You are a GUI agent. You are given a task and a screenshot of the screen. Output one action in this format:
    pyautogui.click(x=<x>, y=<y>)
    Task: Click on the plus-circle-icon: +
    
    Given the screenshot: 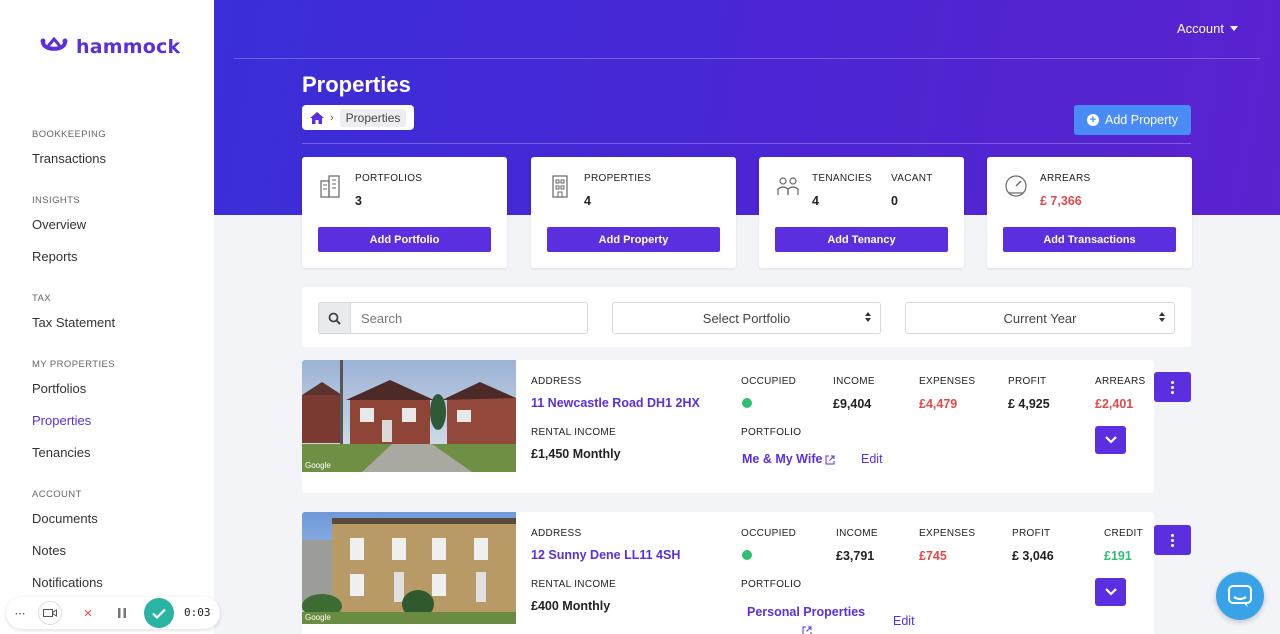 What is the action you would take?
    pyautogui.click(x=1093, y=120)
    